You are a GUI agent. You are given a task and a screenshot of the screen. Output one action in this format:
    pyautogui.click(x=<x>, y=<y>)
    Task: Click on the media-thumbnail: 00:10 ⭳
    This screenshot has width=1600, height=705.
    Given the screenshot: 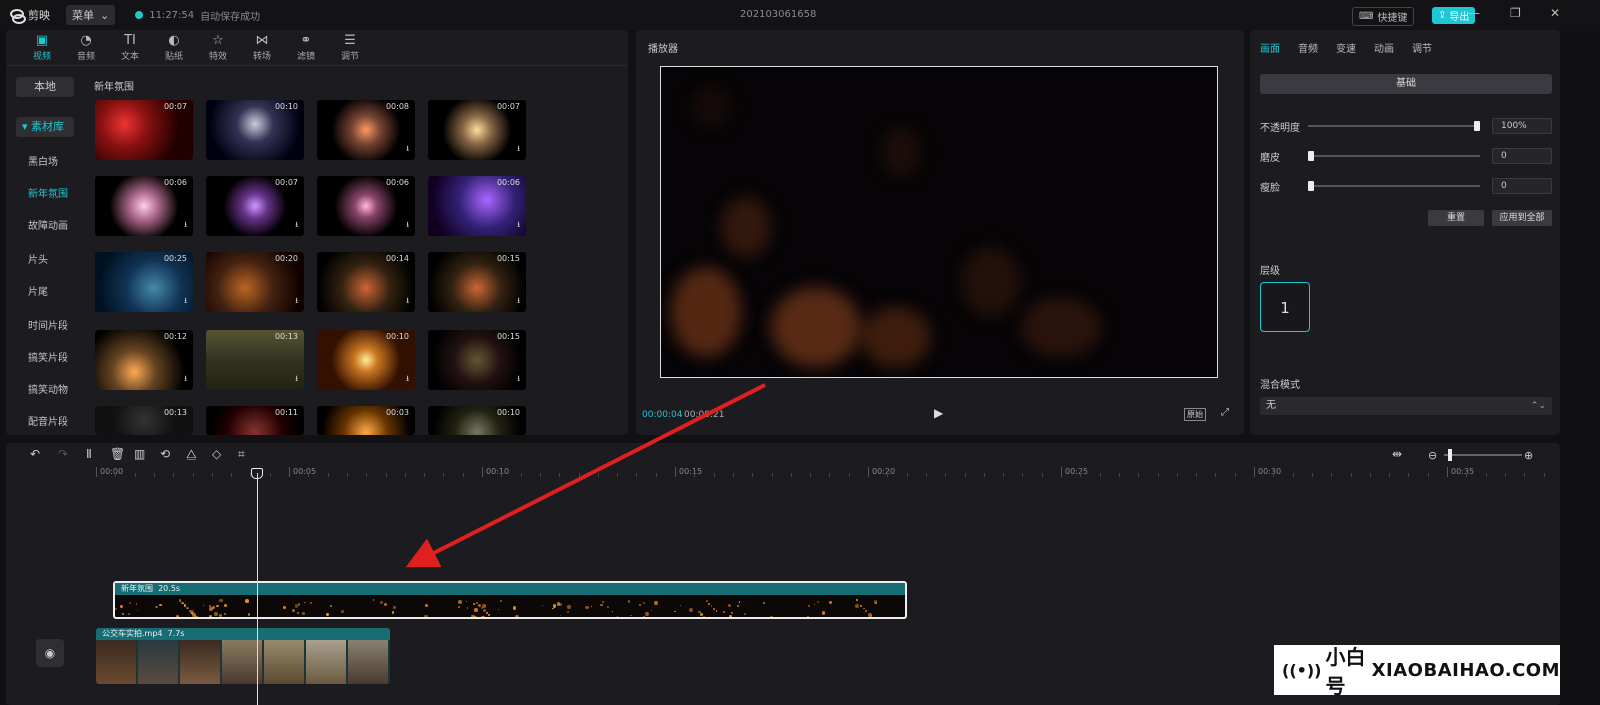 What is the action you would take?
    pyautogui.click(x=366, y=360)
    